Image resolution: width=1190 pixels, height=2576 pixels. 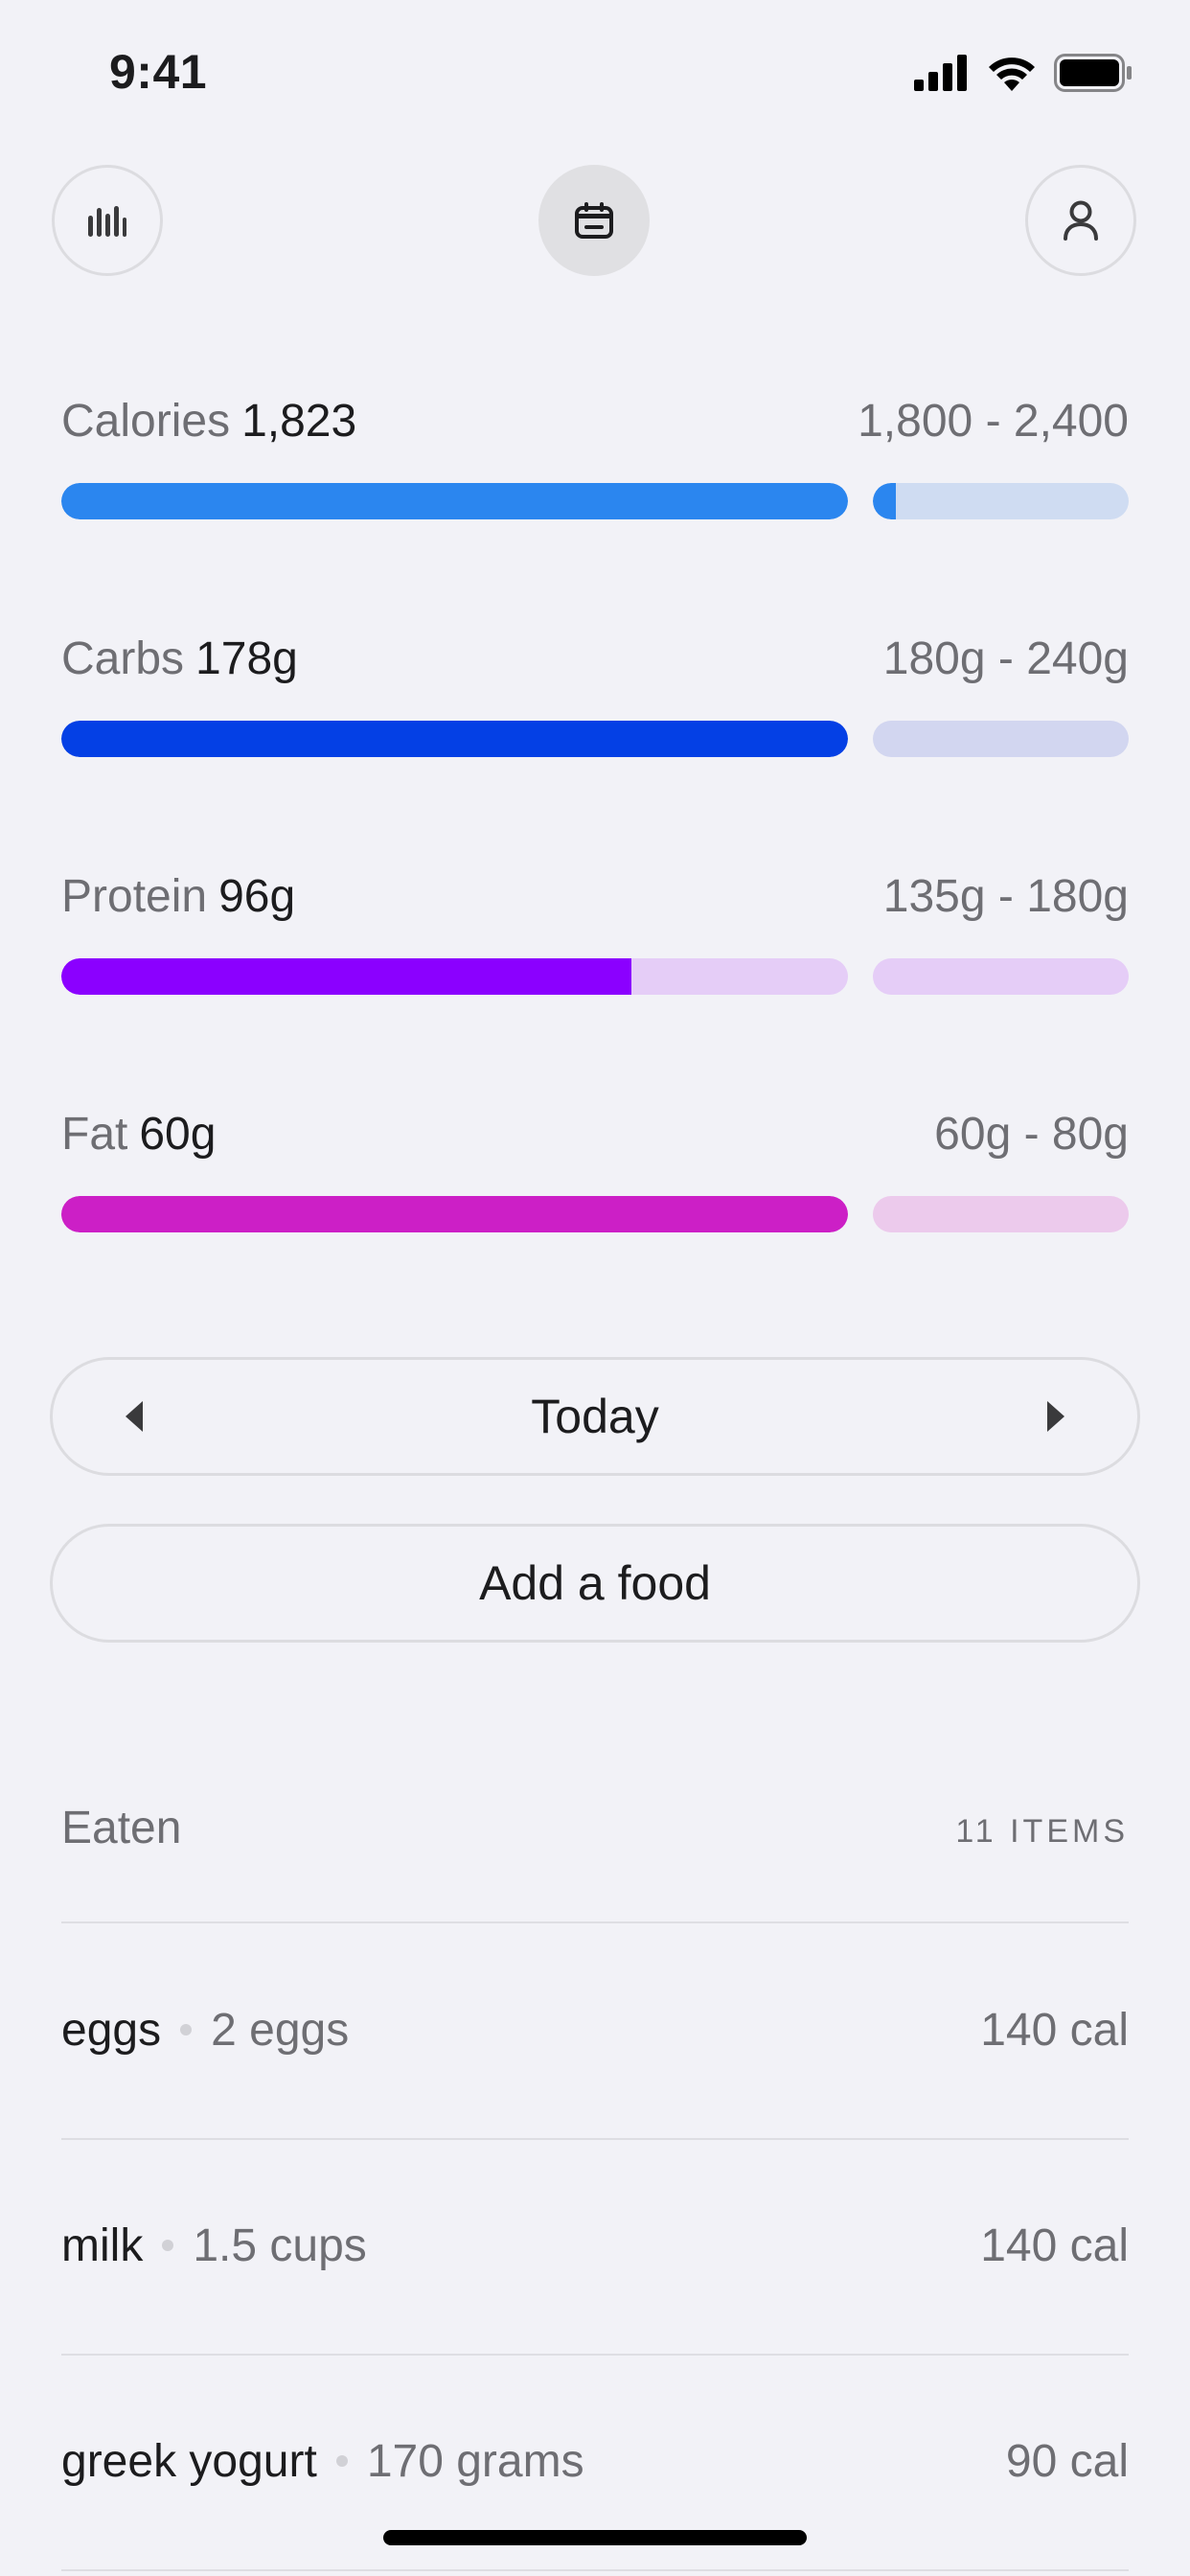 What do you see at coordinates (1093, 73) in the screenshot?
I see `battery-icon` at bounding box center [1093, 73].